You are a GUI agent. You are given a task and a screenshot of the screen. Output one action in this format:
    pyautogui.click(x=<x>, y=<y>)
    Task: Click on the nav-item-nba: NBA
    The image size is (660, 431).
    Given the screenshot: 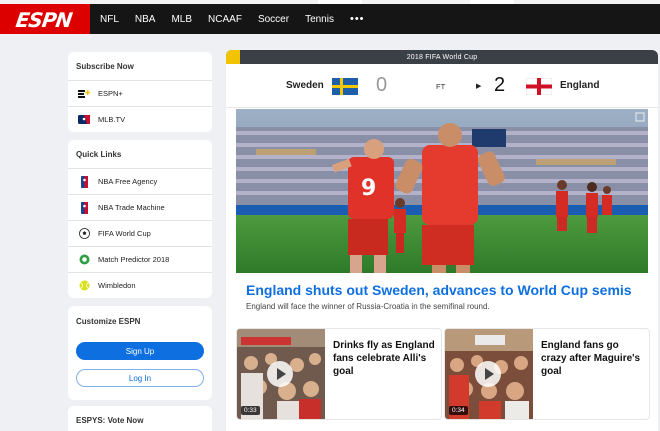 What is the action you would take?
    pyautogui.click(x=145, y=19)
    